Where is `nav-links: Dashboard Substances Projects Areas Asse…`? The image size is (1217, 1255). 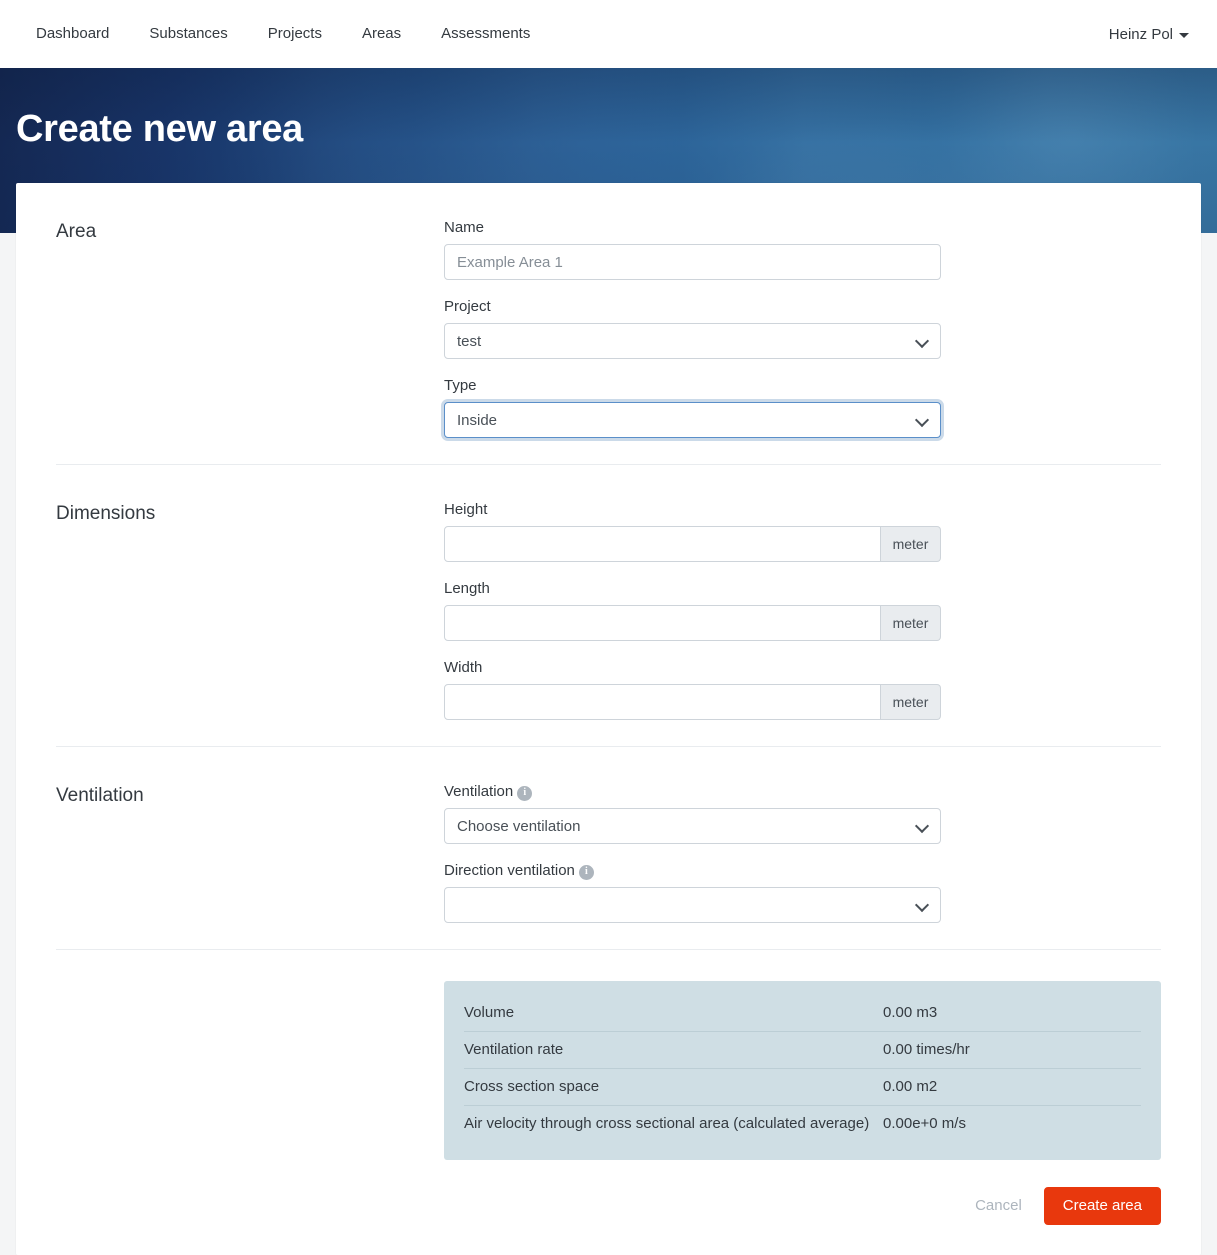
nav-links: Dashboard Substances Projects Areas Asse… is located at coordinates (283, 34).